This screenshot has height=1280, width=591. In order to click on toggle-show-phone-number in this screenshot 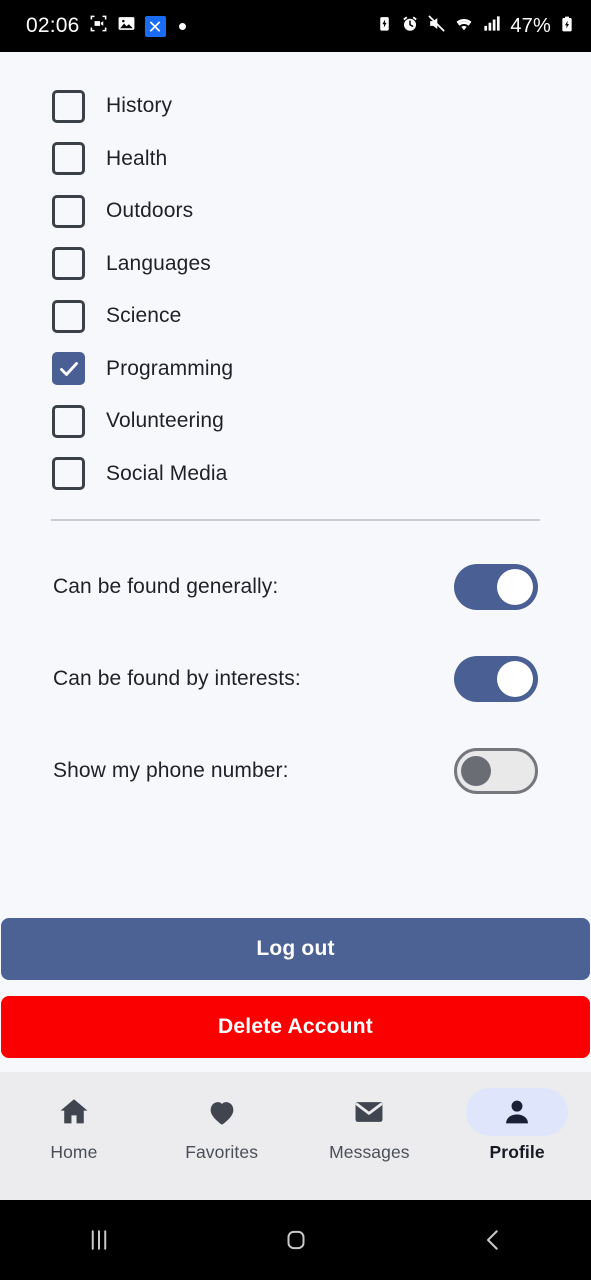, I will do `click(496, 771)`.